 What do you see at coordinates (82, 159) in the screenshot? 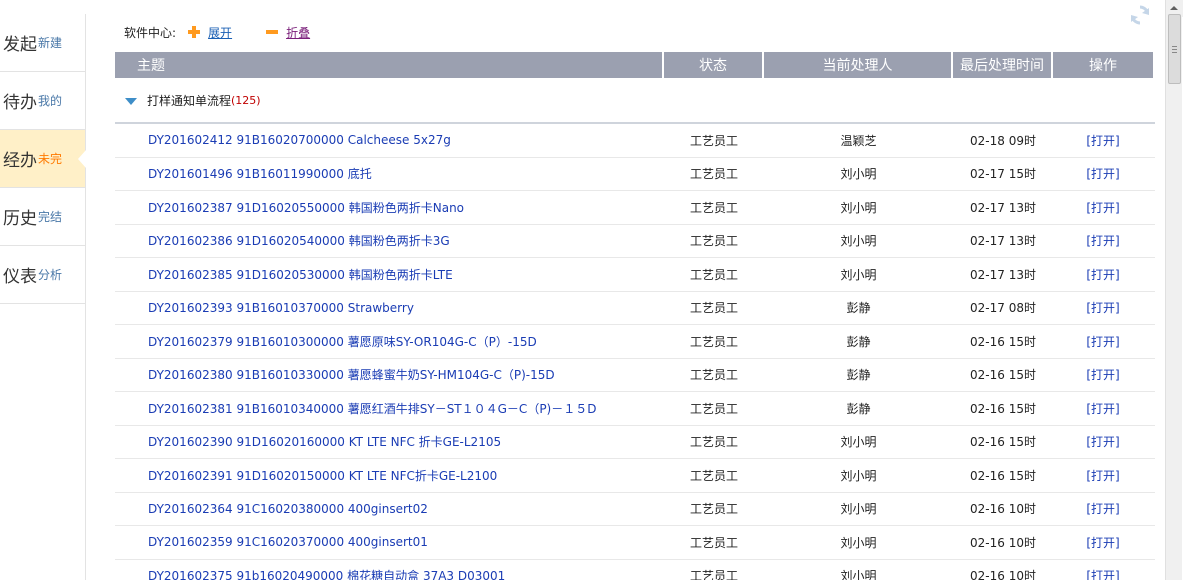
I see `active-pointer-icon` at bounding box center [82, 159].